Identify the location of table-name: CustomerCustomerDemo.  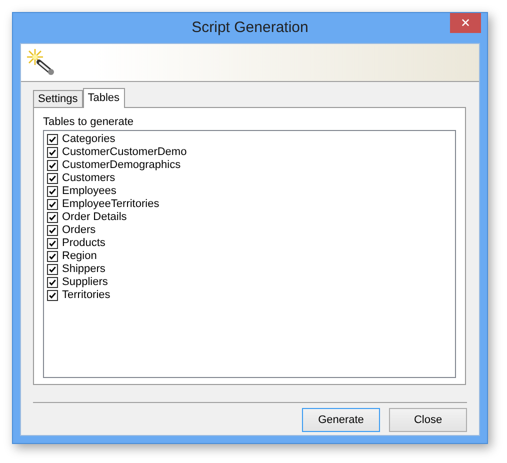
(124, 152).